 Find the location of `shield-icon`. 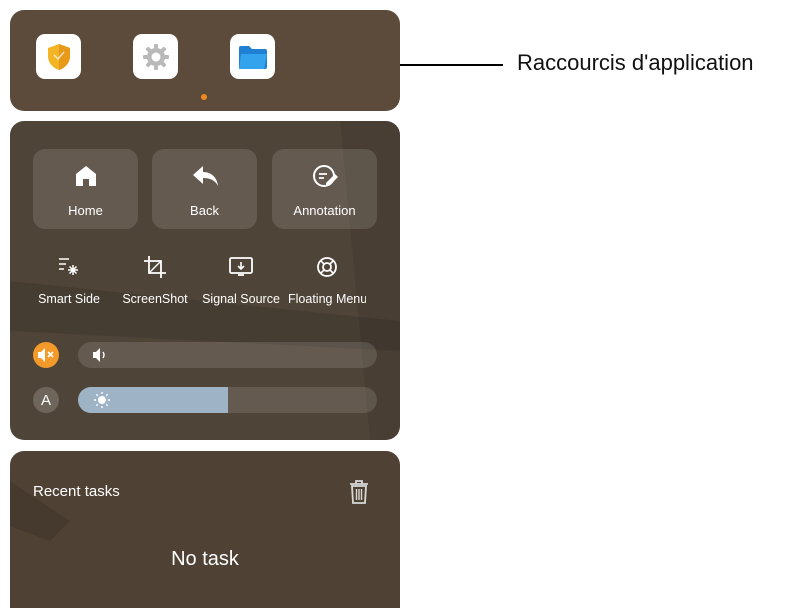

shield-icon is located at coordinates (58, 56).